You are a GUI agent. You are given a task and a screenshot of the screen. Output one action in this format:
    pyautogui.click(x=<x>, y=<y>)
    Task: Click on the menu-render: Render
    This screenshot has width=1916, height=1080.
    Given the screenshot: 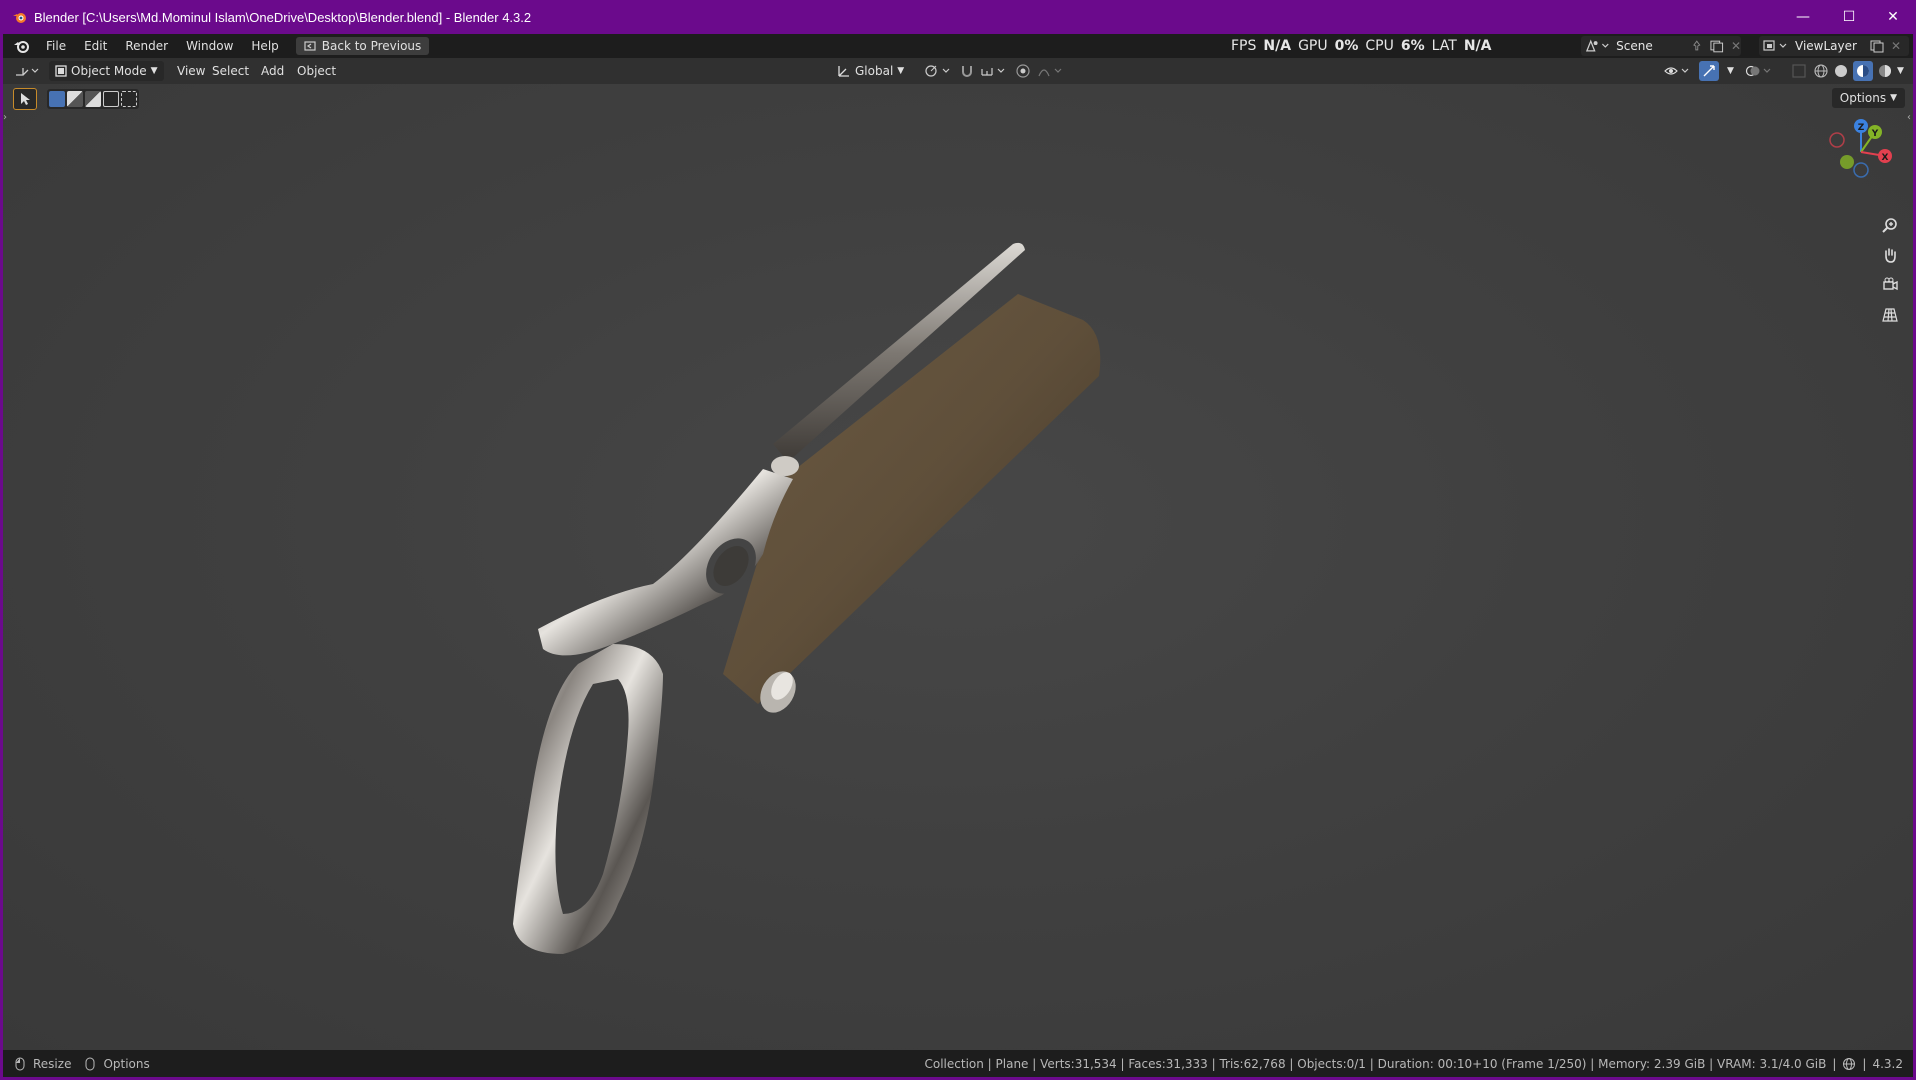 What is the action you would take?
    pyautogui.click(x=146, y=46)
    